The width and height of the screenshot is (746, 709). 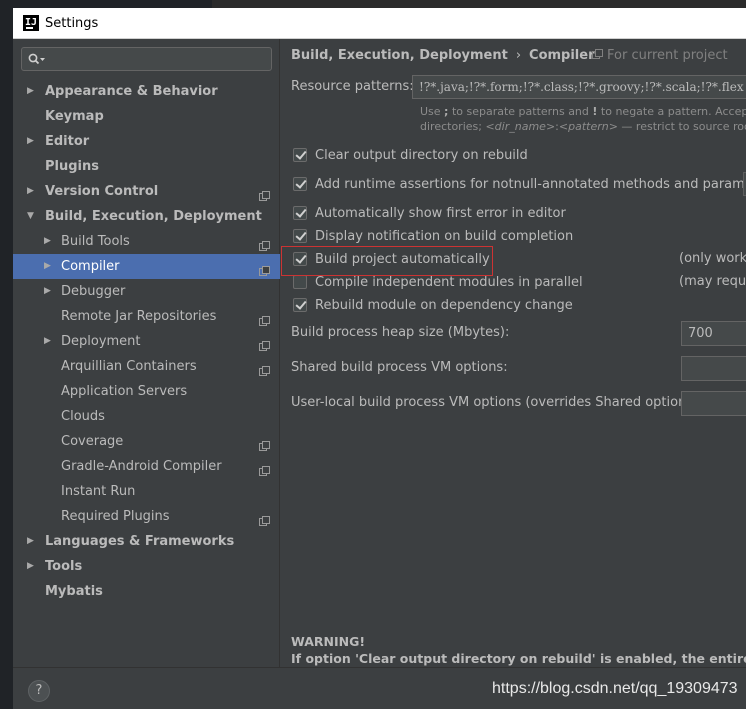 I want to click on warning-title: WARNING!, so click(x=328, y=641).